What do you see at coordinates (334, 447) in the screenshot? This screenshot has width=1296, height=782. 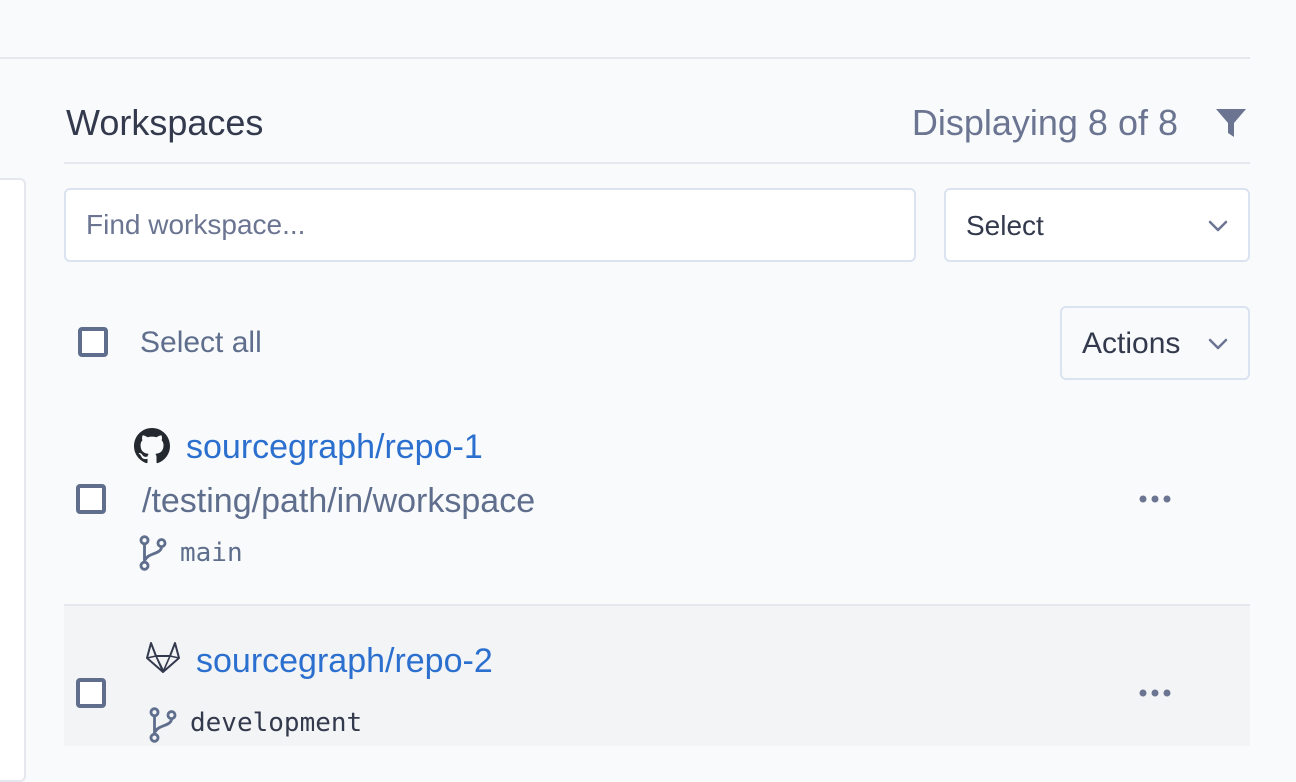 I see `repo-link: sourcegraph/repo-1` at bounding box center [334, 447].